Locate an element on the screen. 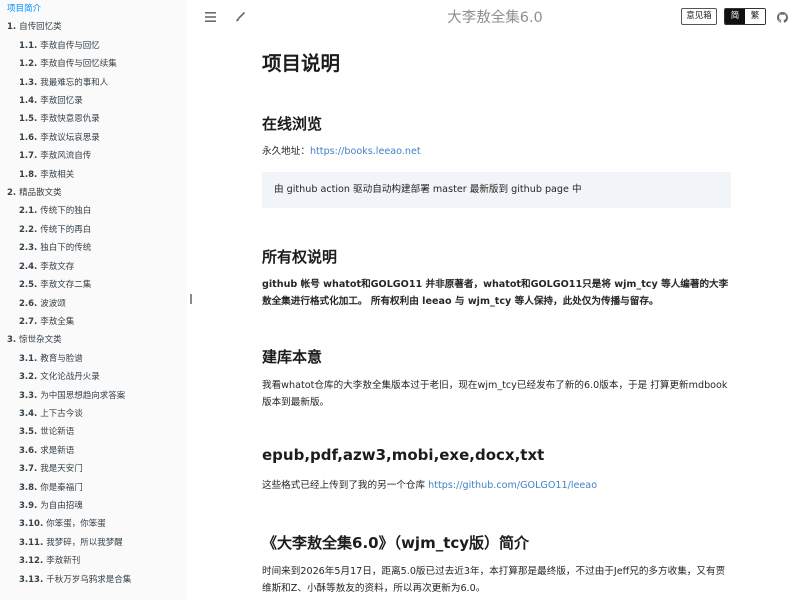 This screenshot has height=600, width=800. sidebar-item-label: 惊世杂文类 is located at coordinates (40, 340).